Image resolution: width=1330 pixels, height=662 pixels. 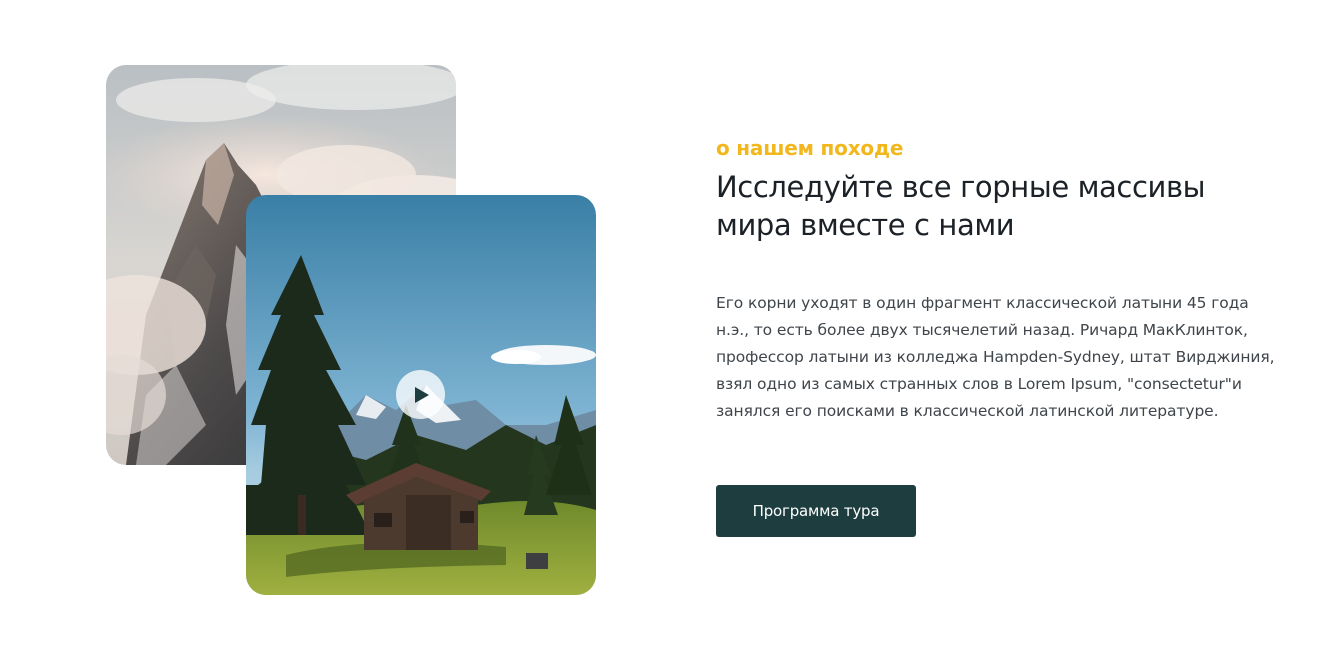 What do you see at coordinates (810, 148) in the screenshot?
I see `section-eyebrow: о нашем походе` at bounding box center [810, 148].